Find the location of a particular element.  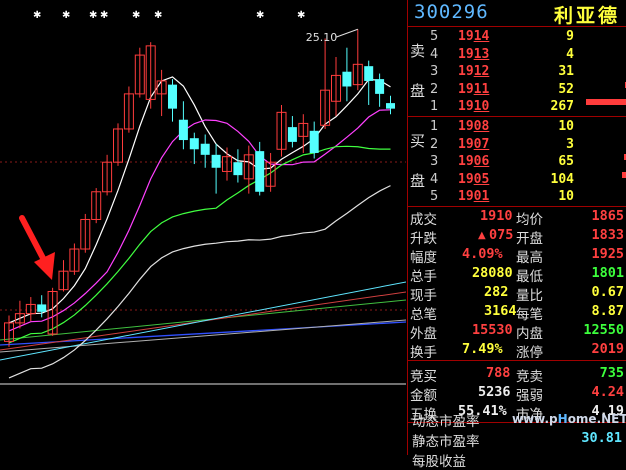

ask-level: 5 is located at coordinates (434, 36).